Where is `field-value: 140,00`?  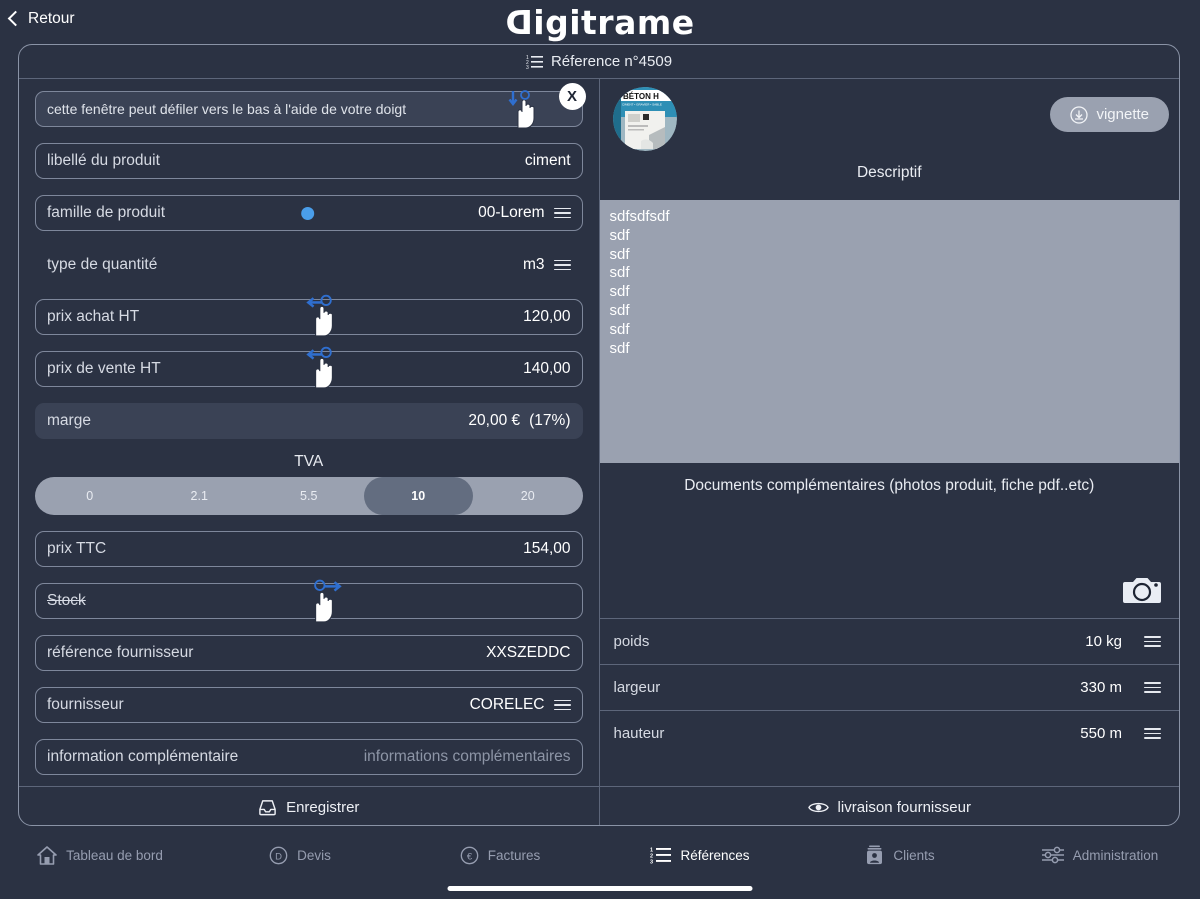 field-value: 140,00 is located at coordinates (547, 368).